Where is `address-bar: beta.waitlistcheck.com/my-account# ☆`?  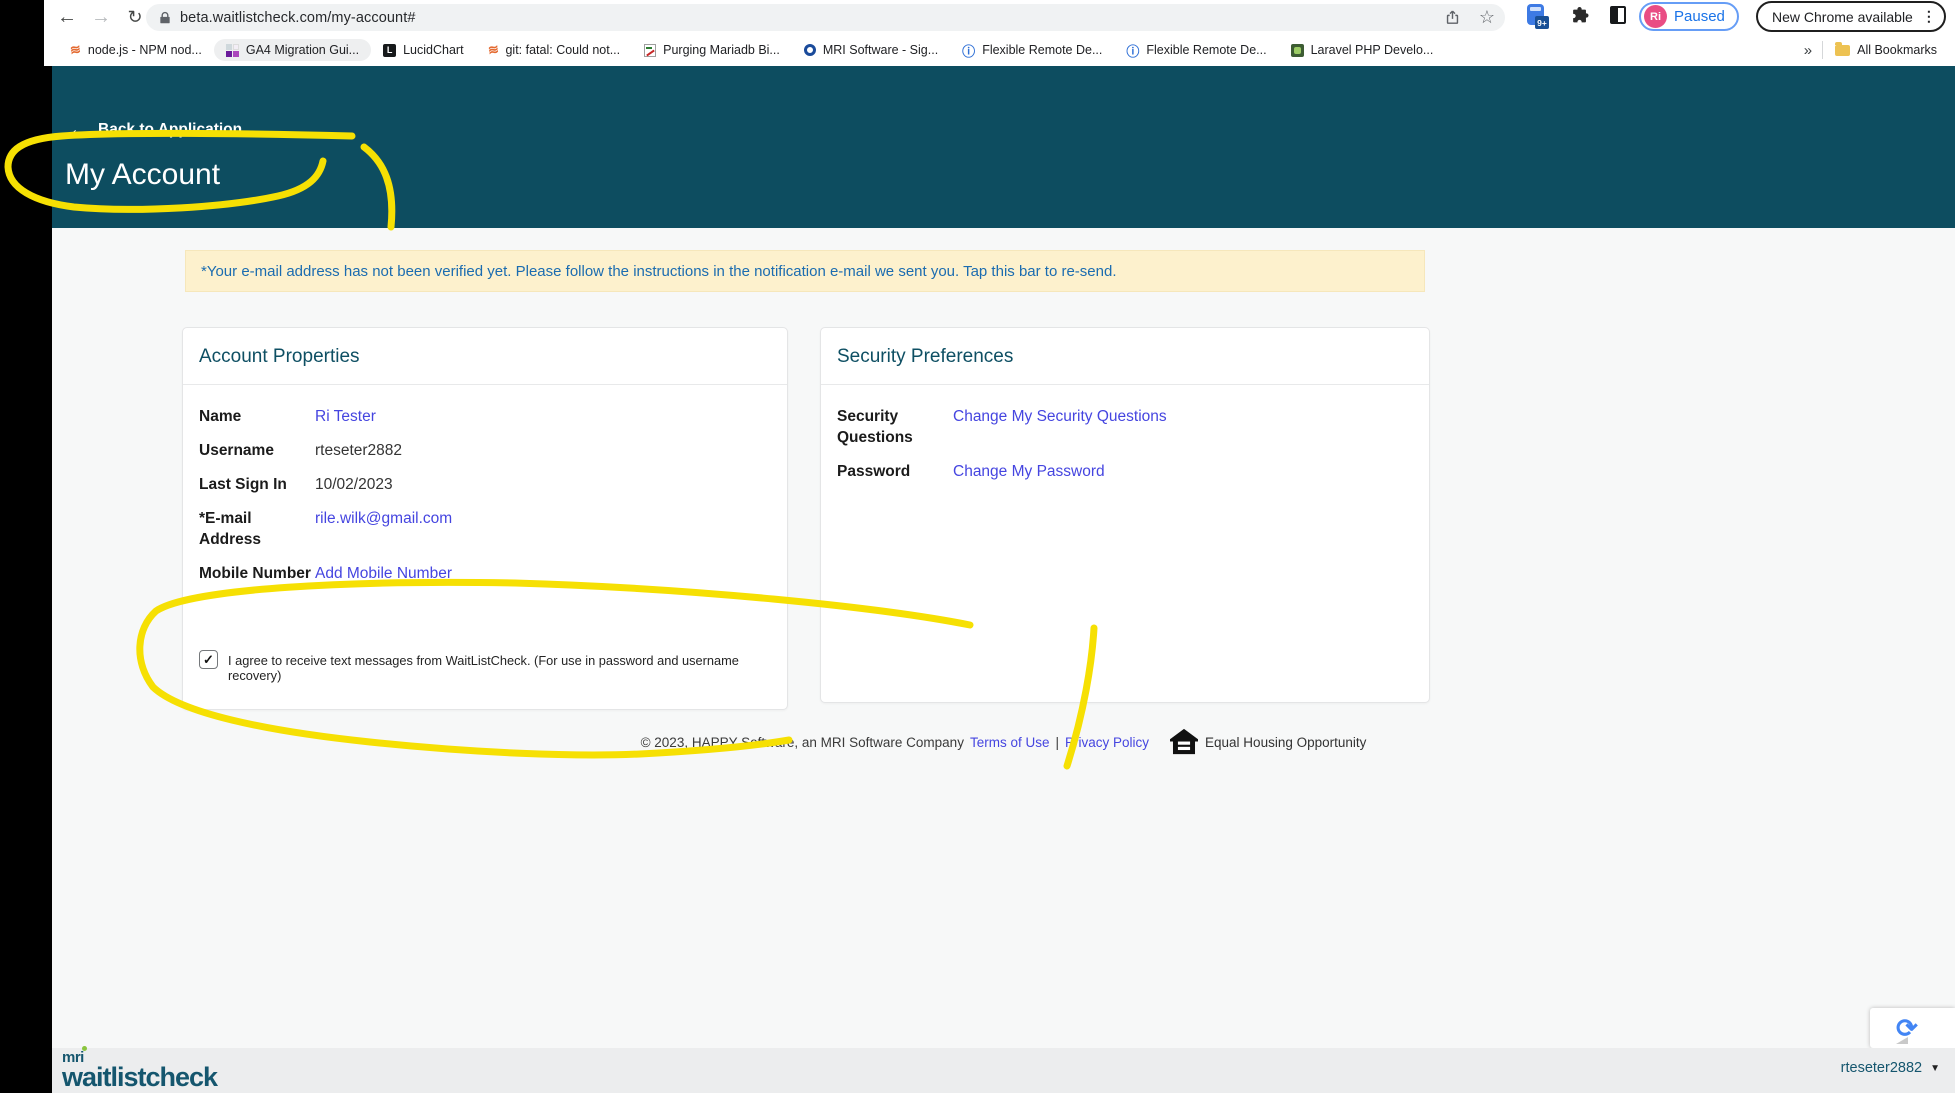
address-bar: beta.waitlistcheck.com/my-account# ☆ is located at coordinates (825, 17).